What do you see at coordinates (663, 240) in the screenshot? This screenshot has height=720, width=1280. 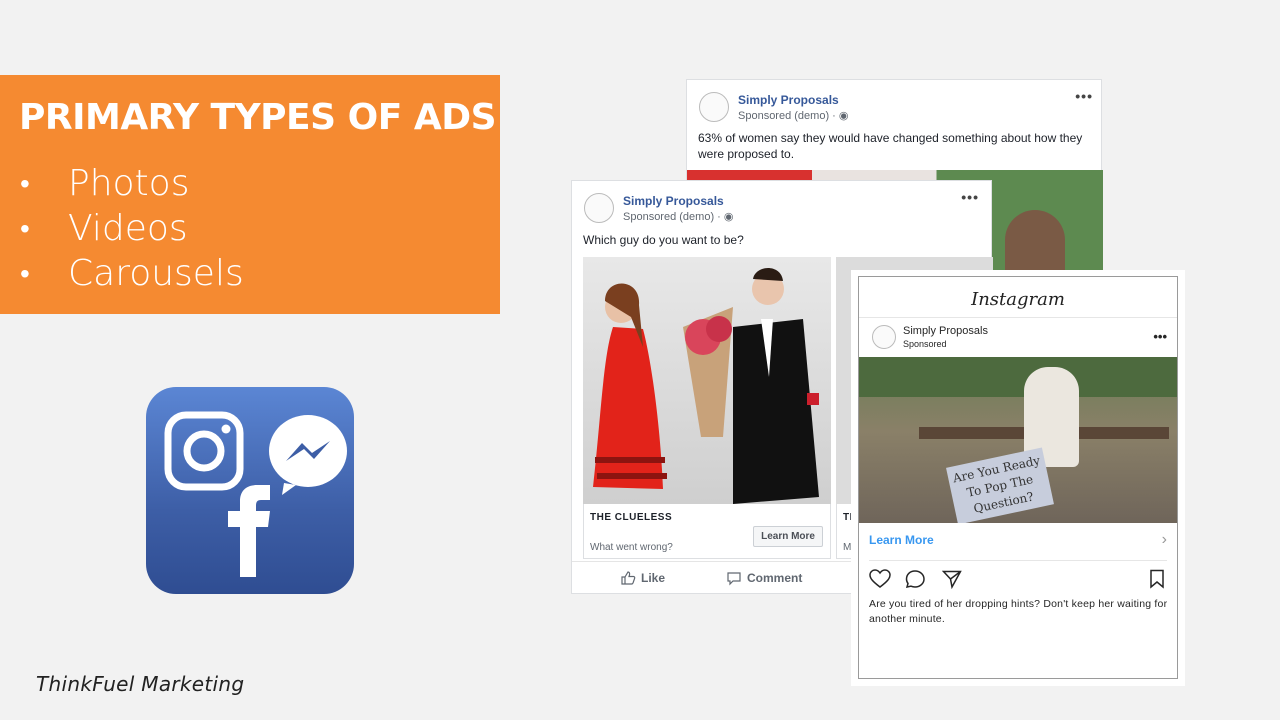 I see `post-text: Which guy do you want to be?` at bounding box center [663, 240].